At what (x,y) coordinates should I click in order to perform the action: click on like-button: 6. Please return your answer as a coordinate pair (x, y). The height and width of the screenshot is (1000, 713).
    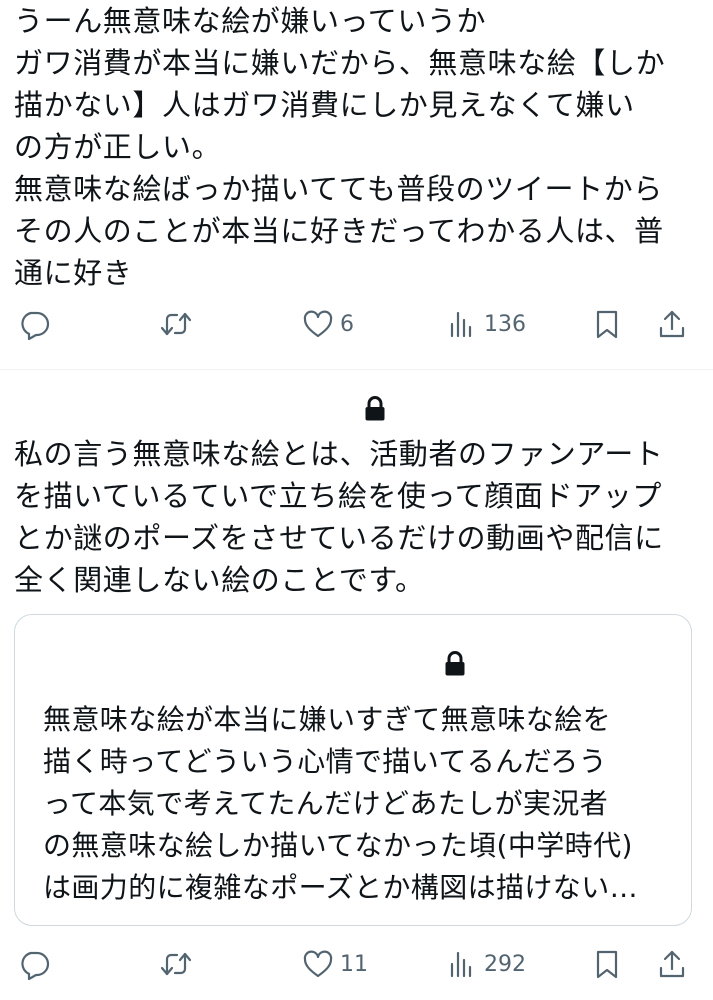
    Looking at the image, I should click on (328, 324).